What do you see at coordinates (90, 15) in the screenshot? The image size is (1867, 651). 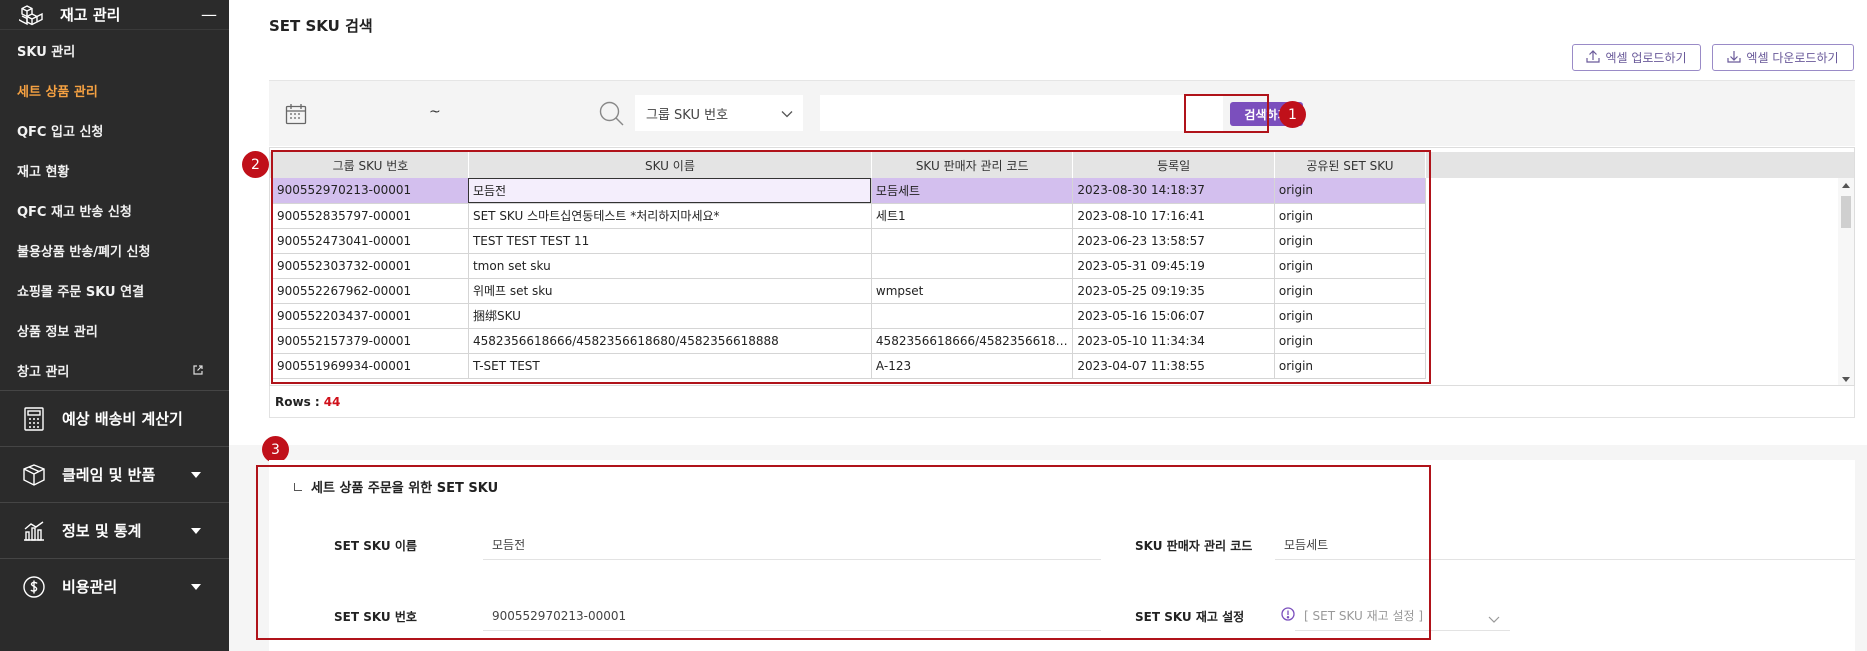 I see `sidebar-section-title: 재고 관리` at bounding box center [90, 15].